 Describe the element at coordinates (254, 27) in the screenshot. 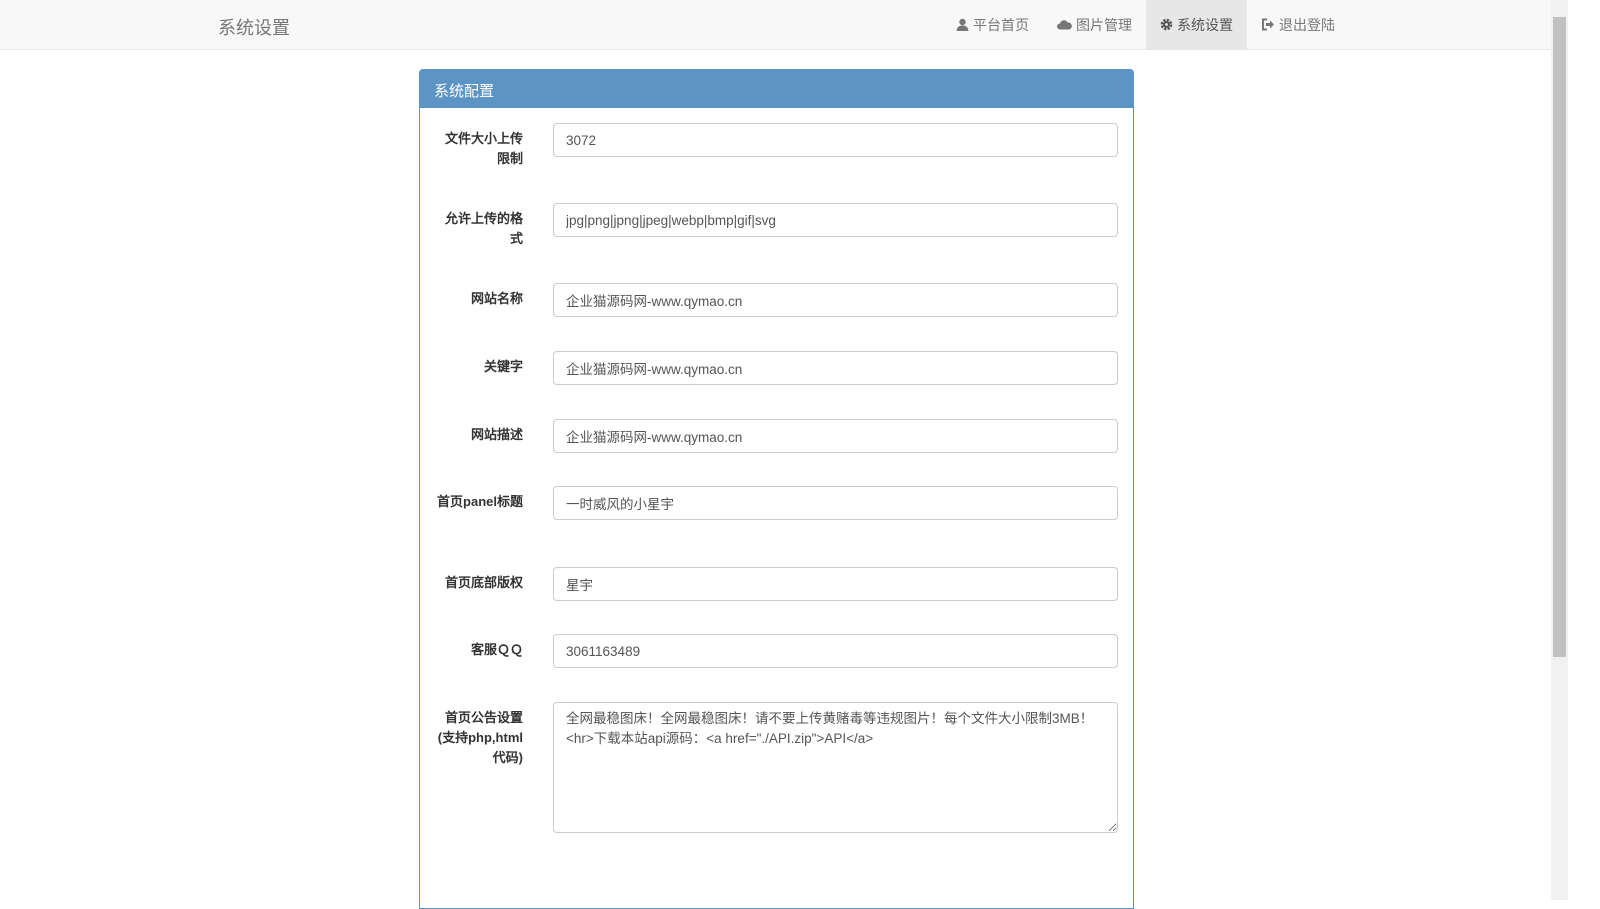

I see `navbar-brand: 系统设置` at that location.